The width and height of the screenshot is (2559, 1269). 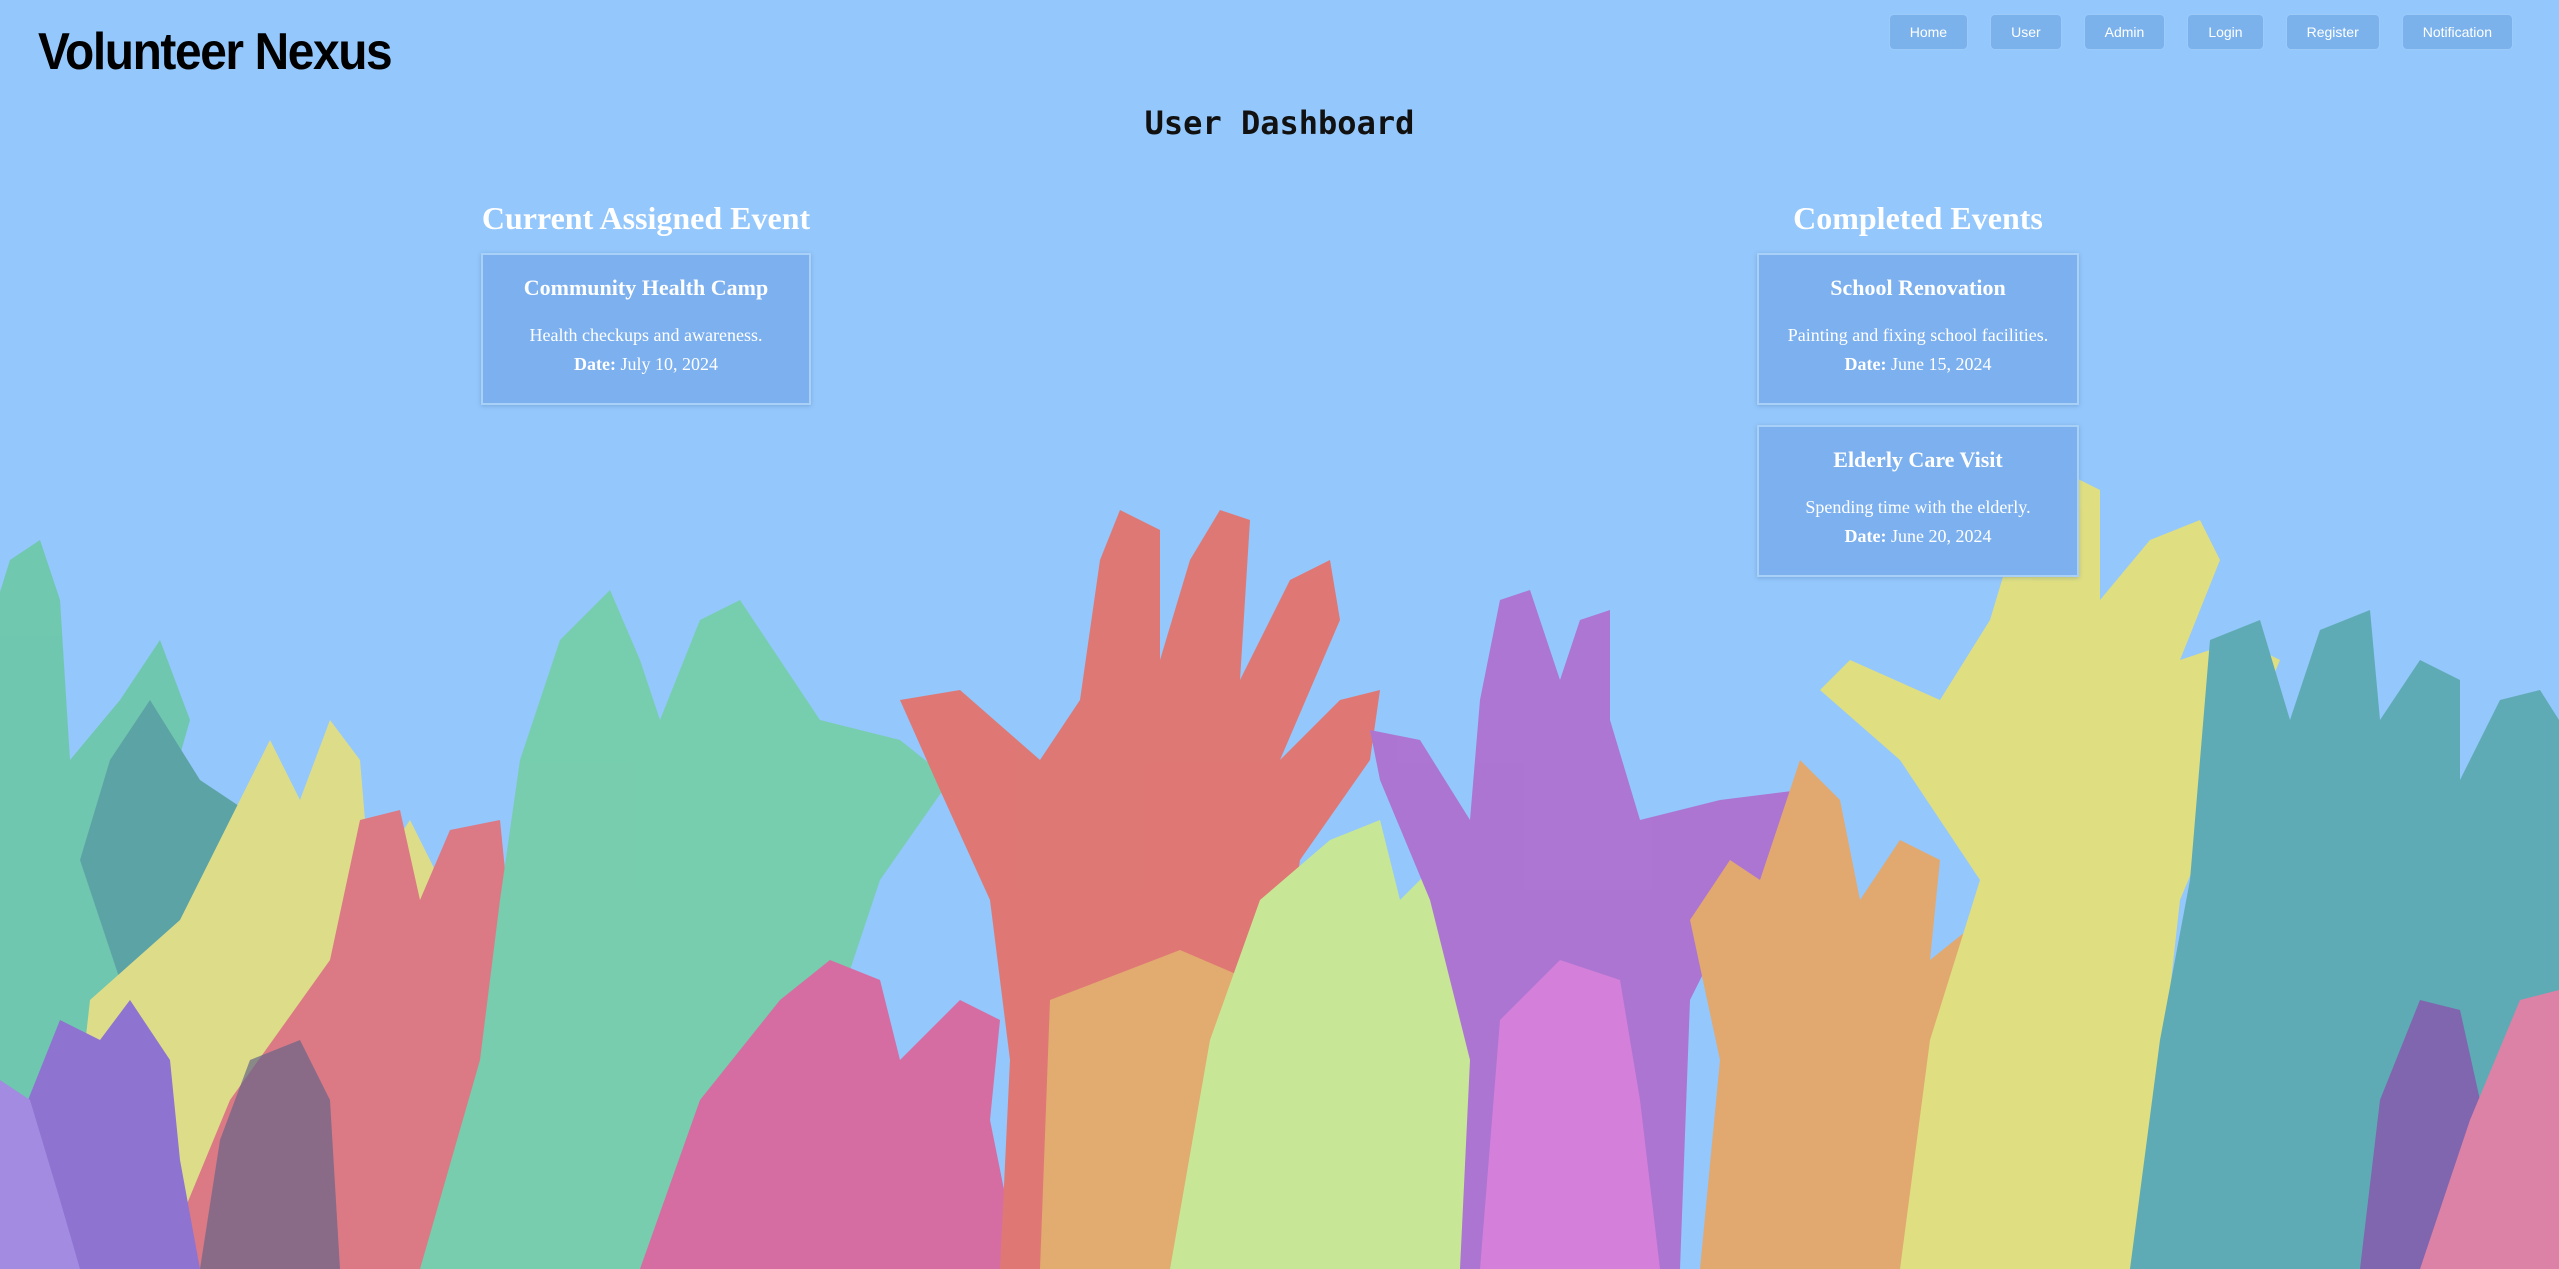 I want to click on event-title: Community Health Camp, so click(x=646, y=287).